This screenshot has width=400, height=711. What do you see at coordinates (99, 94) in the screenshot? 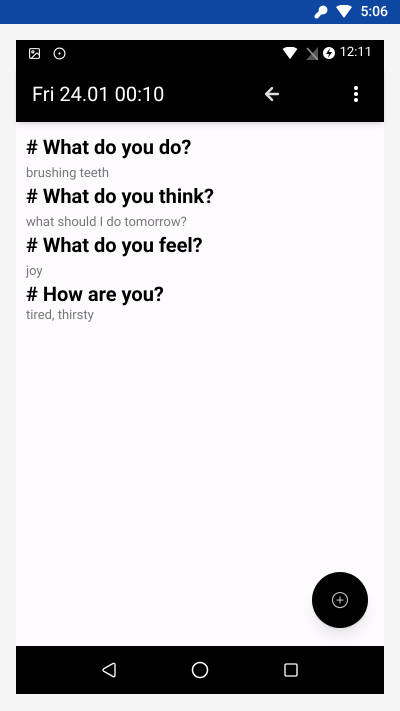
I see `toolbar-title: Fri 24.01 00:10` at bounding box center [99, 94].